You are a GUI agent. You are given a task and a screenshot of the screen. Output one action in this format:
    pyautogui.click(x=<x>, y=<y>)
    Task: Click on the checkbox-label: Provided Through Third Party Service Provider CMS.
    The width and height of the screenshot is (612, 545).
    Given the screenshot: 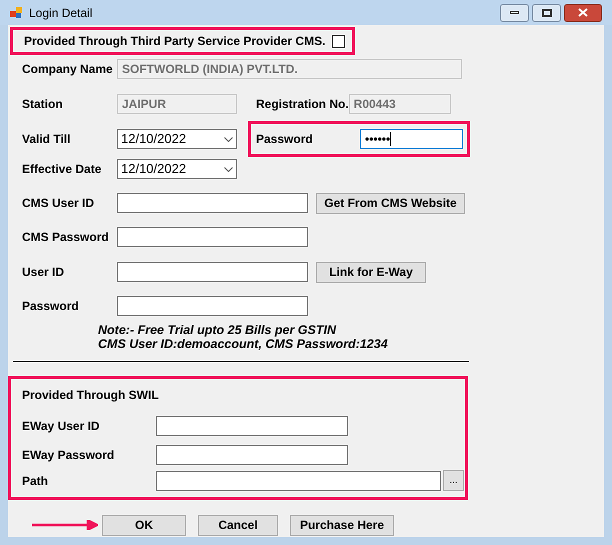 What is the action you would take?
    pyautogui.click(x=175, y=41)
    